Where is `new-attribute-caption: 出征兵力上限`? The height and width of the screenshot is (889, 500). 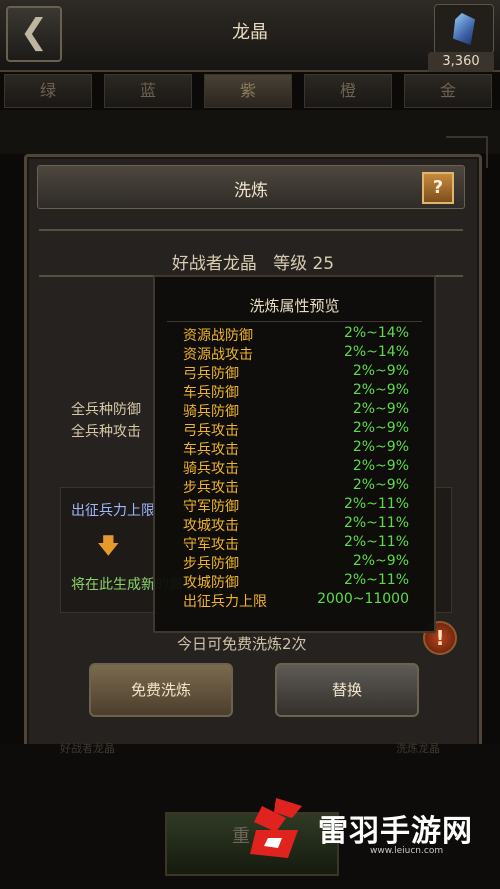 new-attribute-caption: 出征兵力上限 is located at coordinates (113, 511).